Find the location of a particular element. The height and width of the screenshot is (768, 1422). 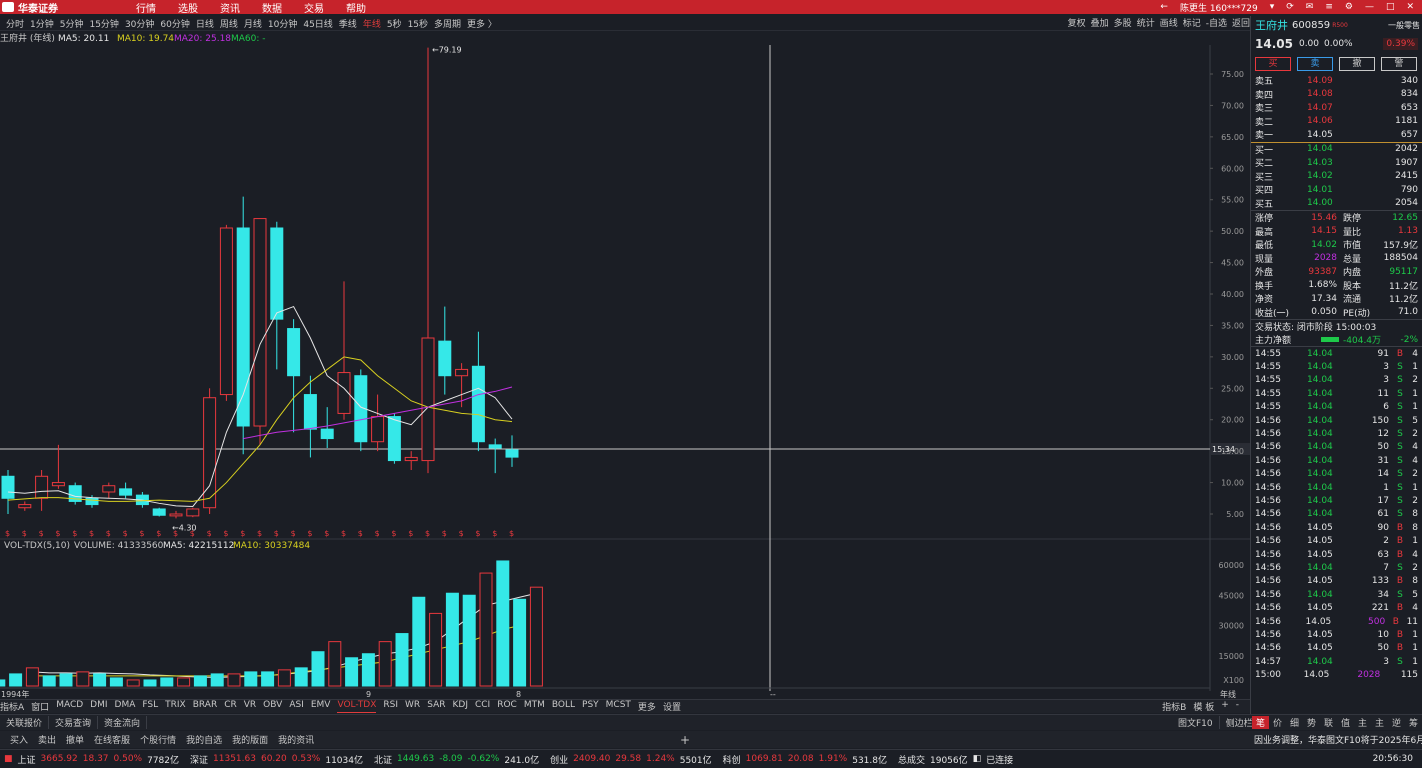

index-kc-label: 科创 is located at coordinates (732, 759).